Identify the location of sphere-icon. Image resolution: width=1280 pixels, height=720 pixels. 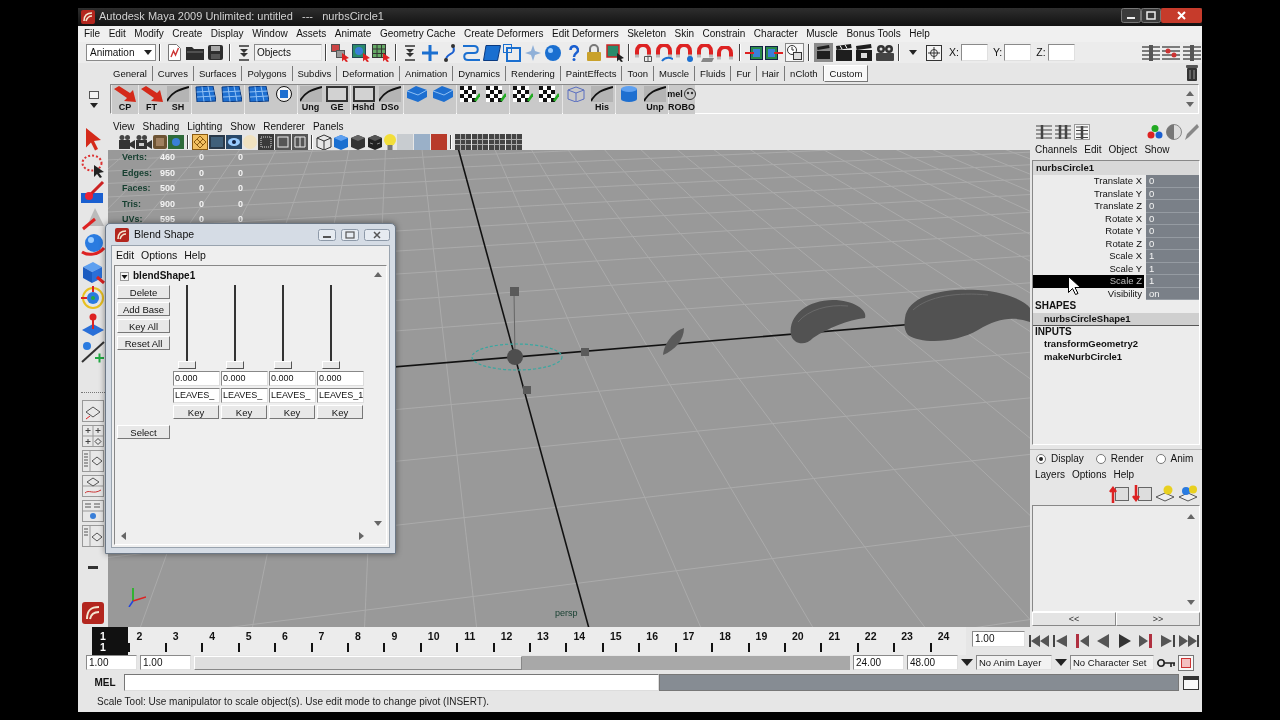
(553, 52).